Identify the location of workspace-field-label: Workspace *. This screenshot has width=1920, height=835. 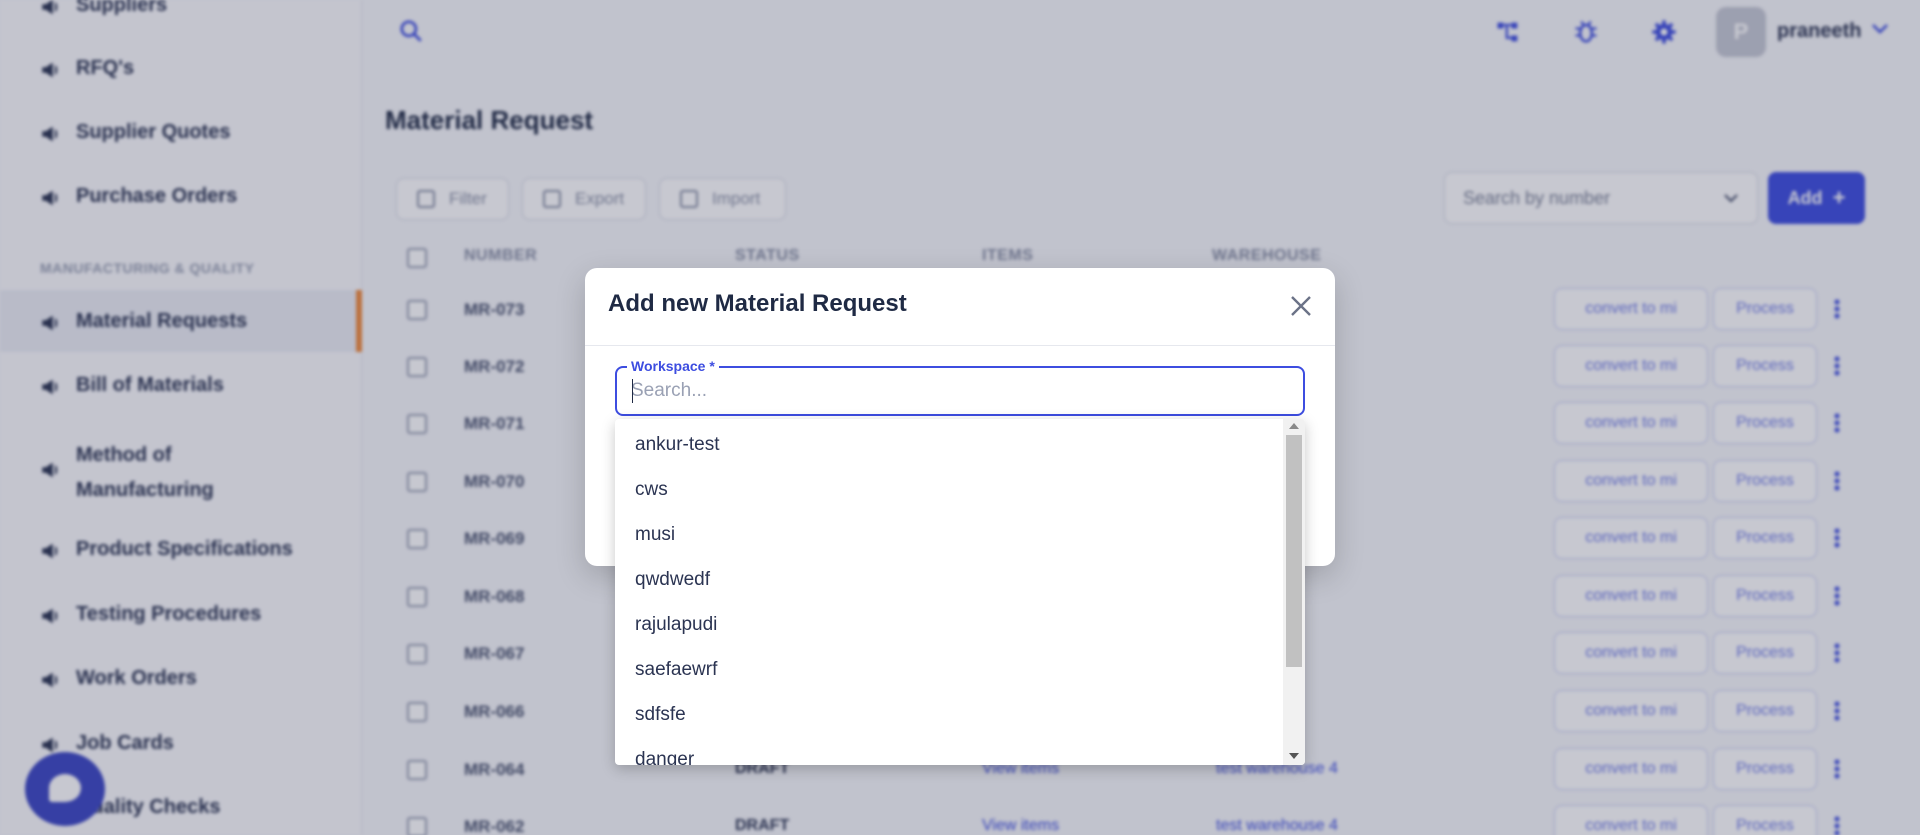
(673, 366).